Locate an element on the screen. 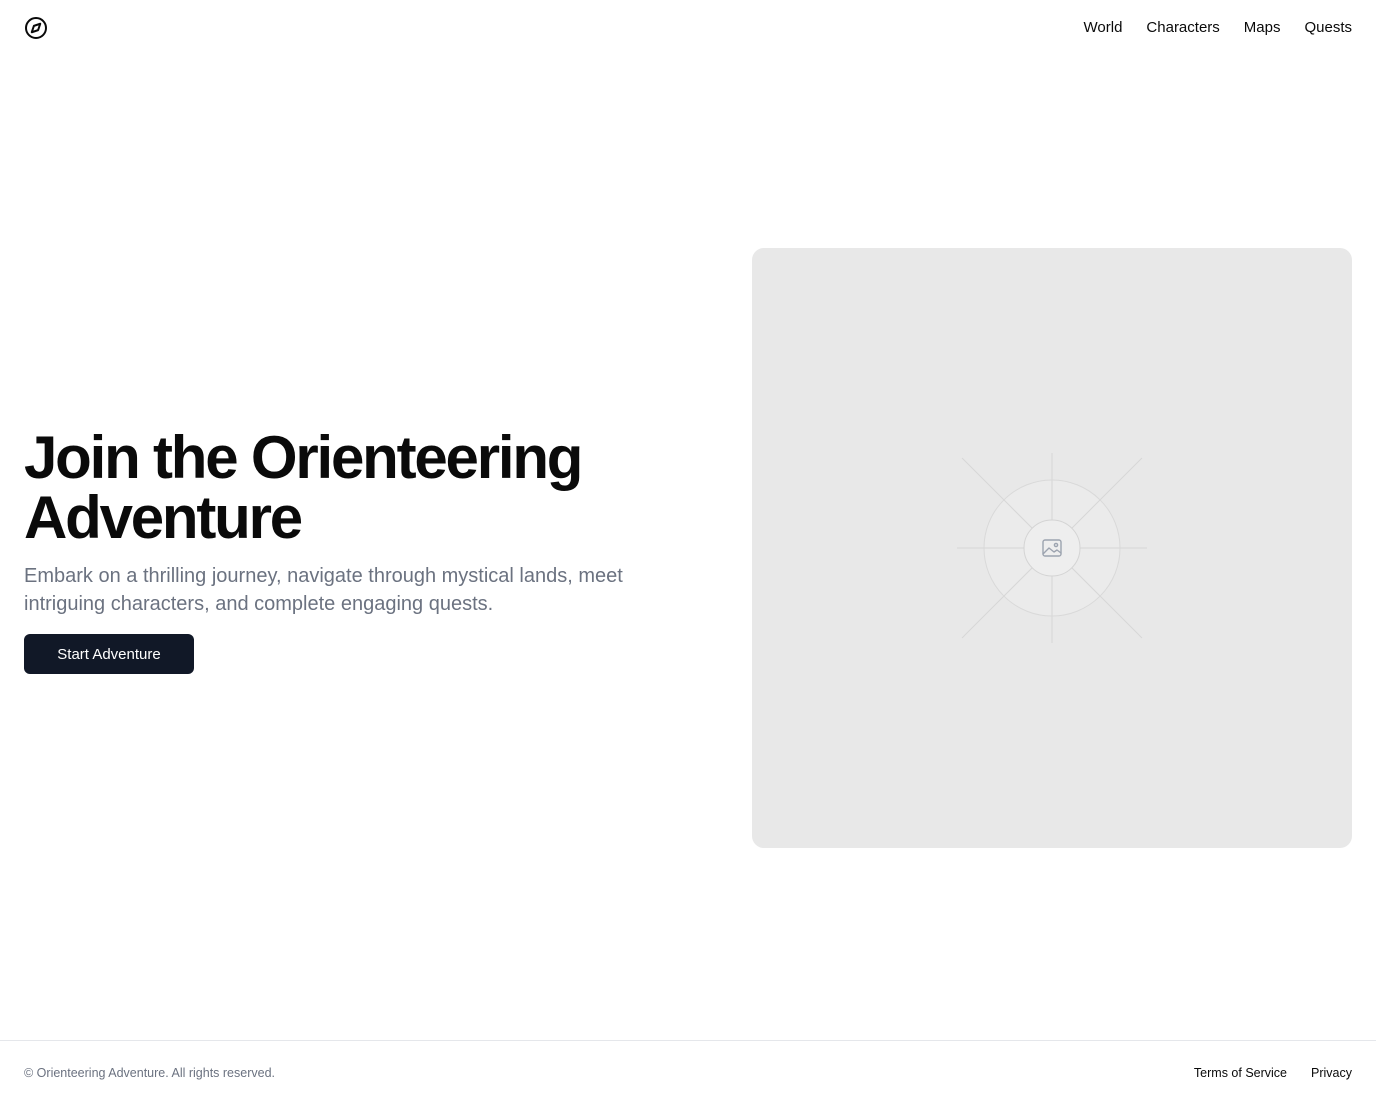 This screenshot has width=1376, height=1105. terms-of-service-link: Terms of Service is located at coordinates (1240, 1073).